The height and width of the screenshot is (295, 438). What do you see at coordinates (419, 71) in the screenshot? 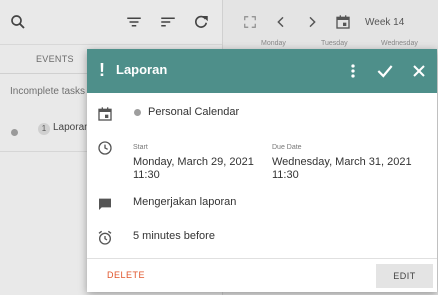
I see `close-icon` at bounding box center [419, 71].